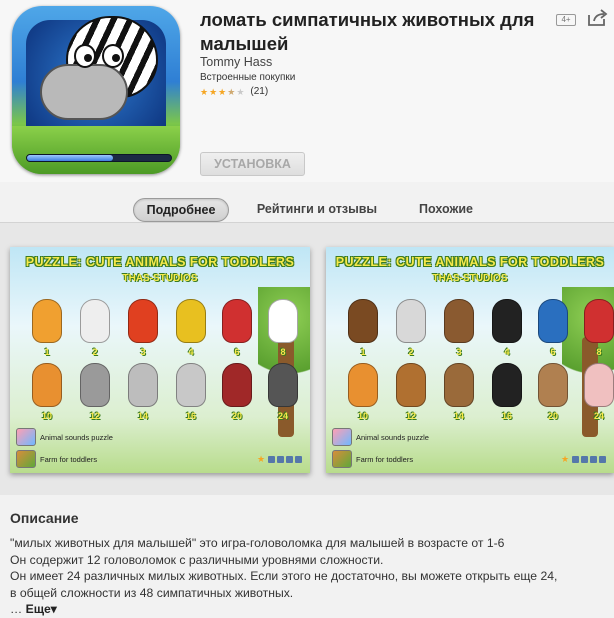 The width and height of the screenshot is (614, 618). I want to click on rating-row: ★ ★ ★ ★ ★ (21), so click(234, 91).